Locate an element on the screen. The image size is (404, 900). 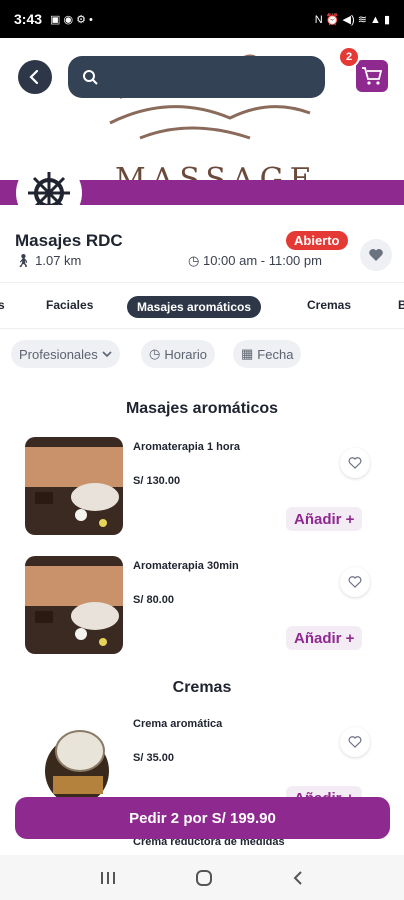
filter-label: Fecha is located at coordinates (275, 354).